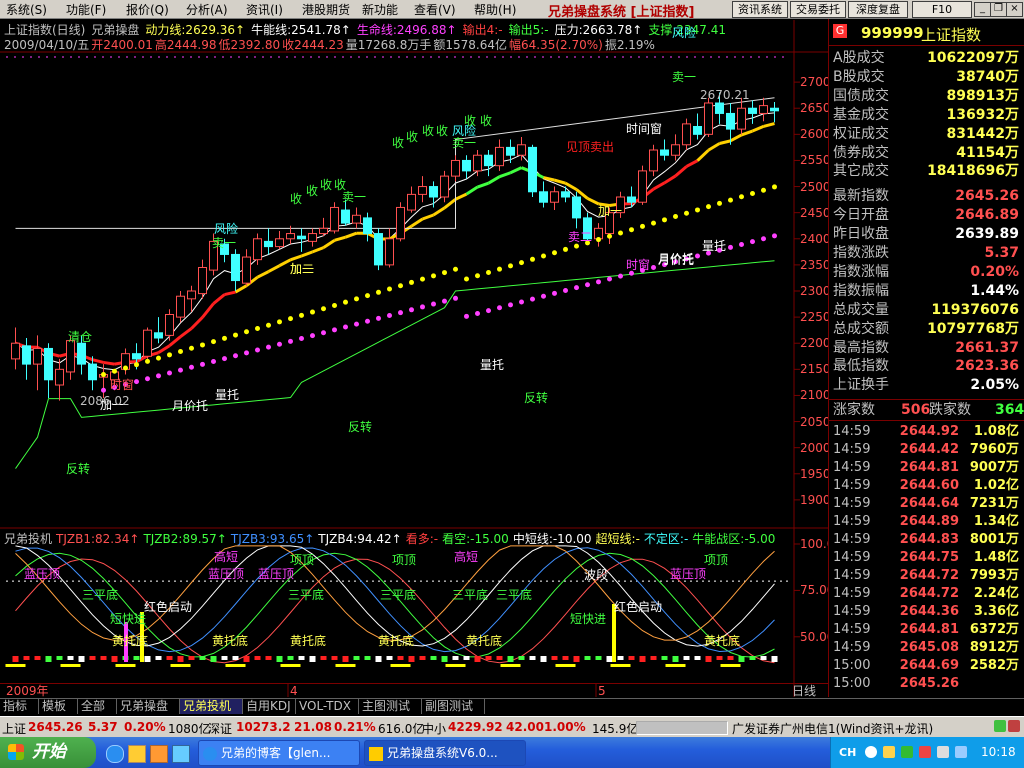 The height and width of the screenshot is (768, 1024). I want to click on media-quicklaunch-icon, so click(159, 754).